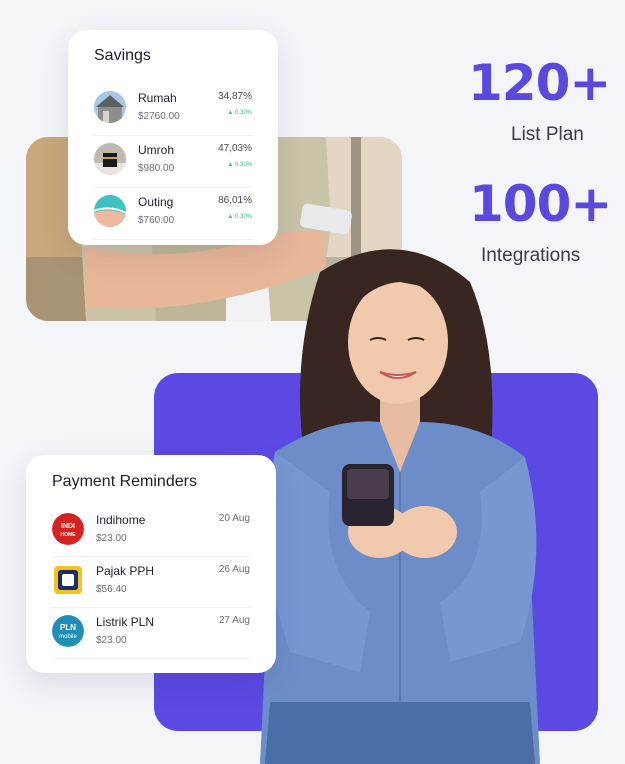  What do you see at coordinates (157, 98) in the screenshot?
I see `savings-item-name: Rumah` at bounding box center [157, 98].